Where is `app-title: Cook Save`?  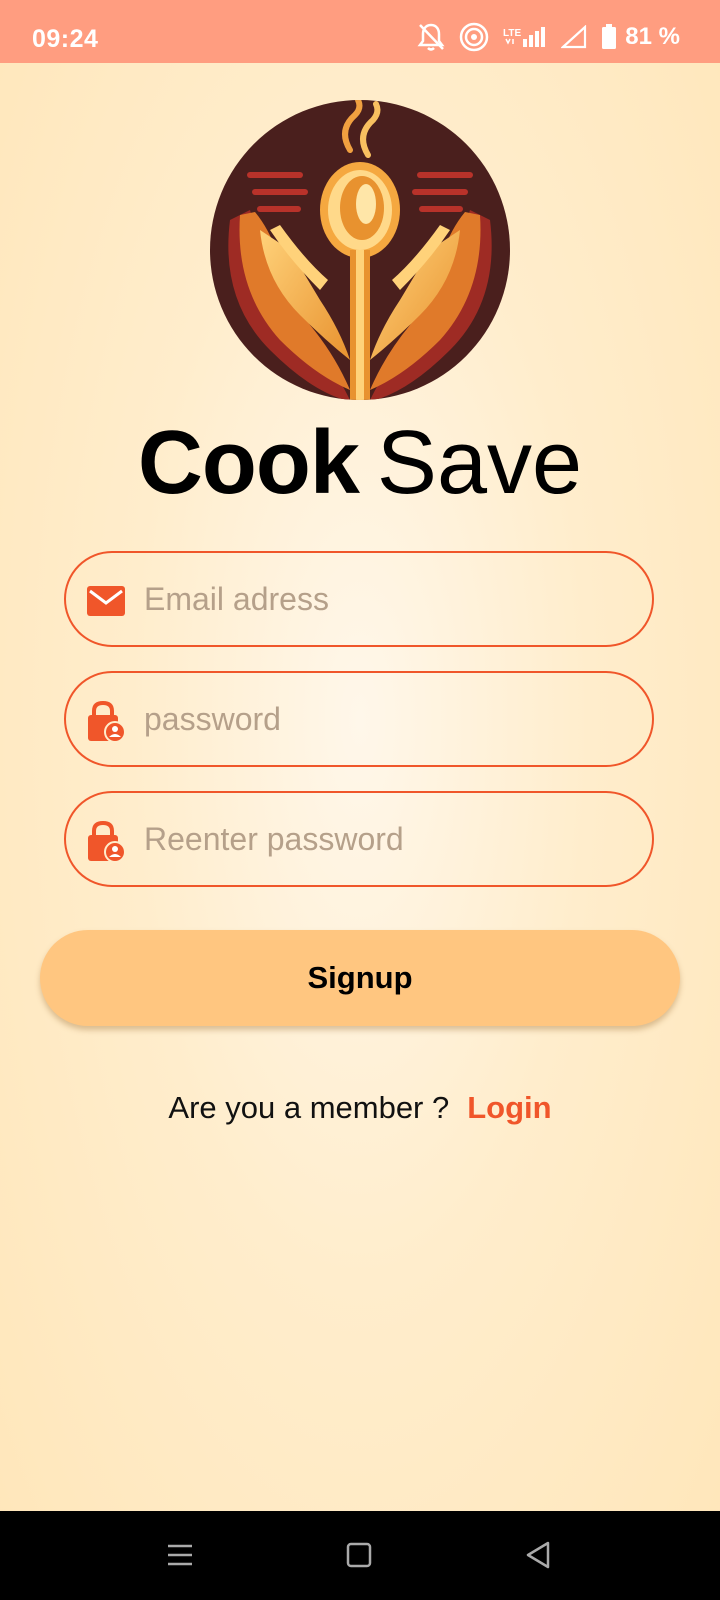
app-title: Cook Save is located at coordinates (360, 463).